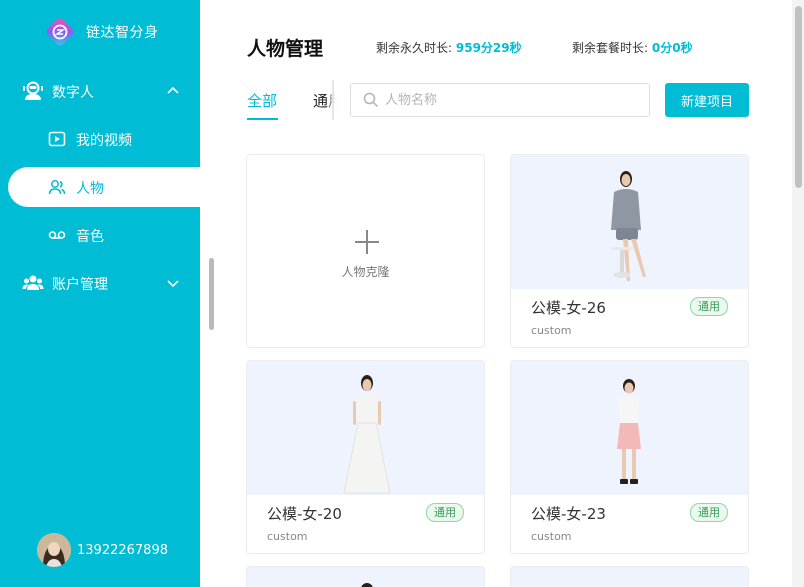  I want to click on sidebar-item-voice: 音色, so click(104, 235).